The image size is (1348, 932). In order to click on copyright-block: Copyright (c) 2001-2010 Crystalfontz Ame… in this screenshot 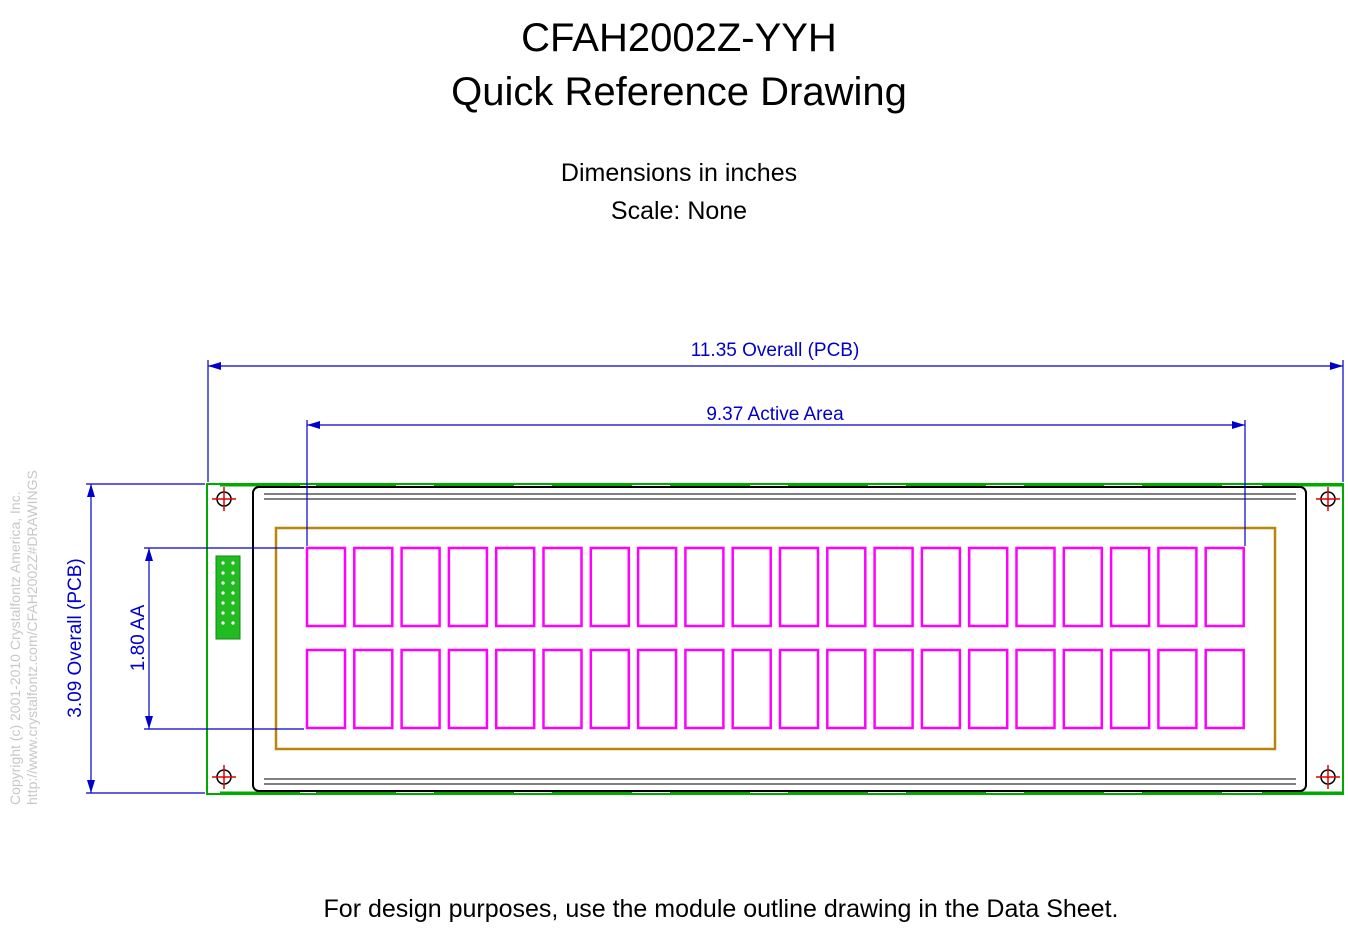, I will do `click(23, 637)`.